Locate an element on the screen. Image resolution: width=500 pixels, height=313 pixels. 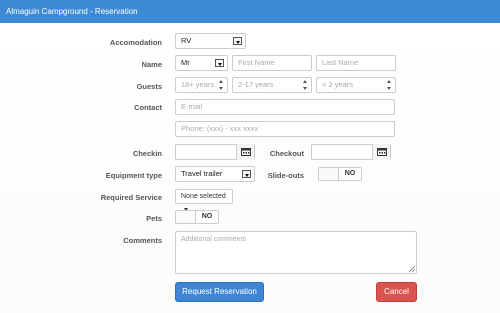
cancel-button: Cancel is located at coordinates (396, 292).